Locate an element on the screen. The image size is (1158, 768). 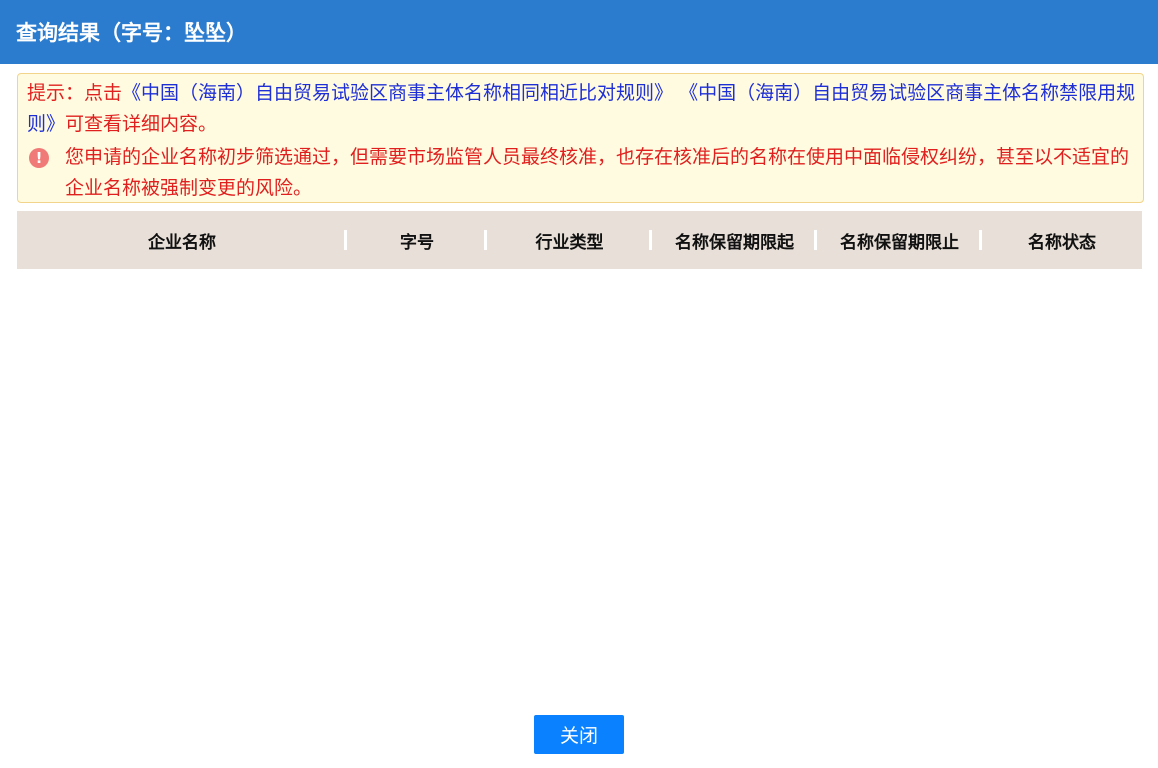
close-button: 关闭 is located at coordinates (579, 734).